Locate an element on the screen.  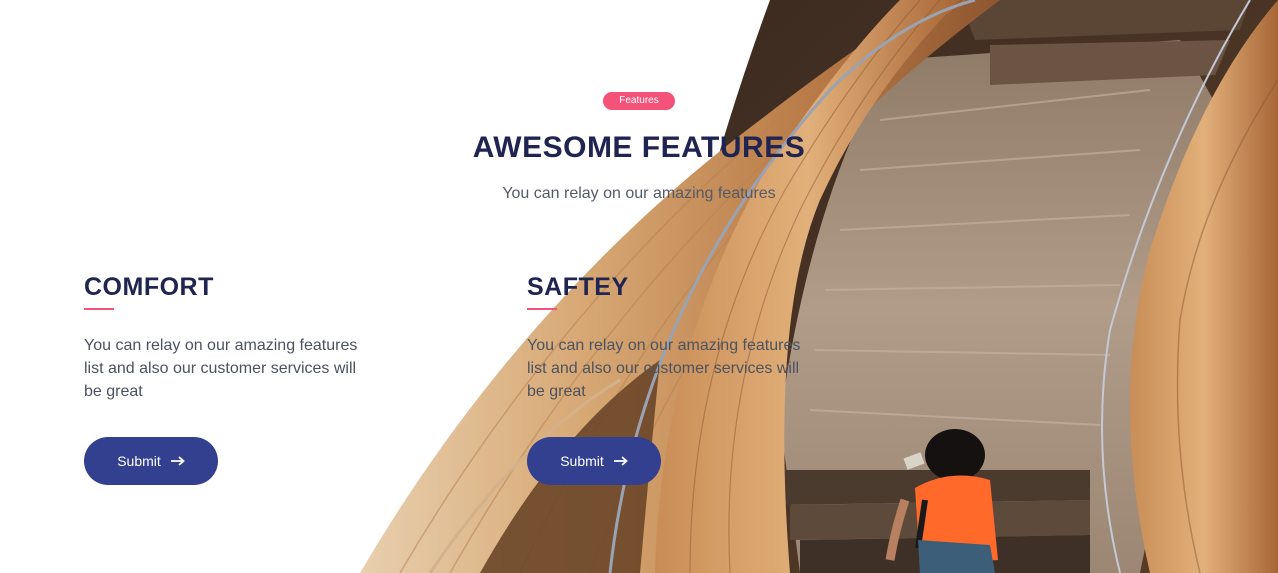
feature-title: COMFORT is located at coordinates (149, 287).